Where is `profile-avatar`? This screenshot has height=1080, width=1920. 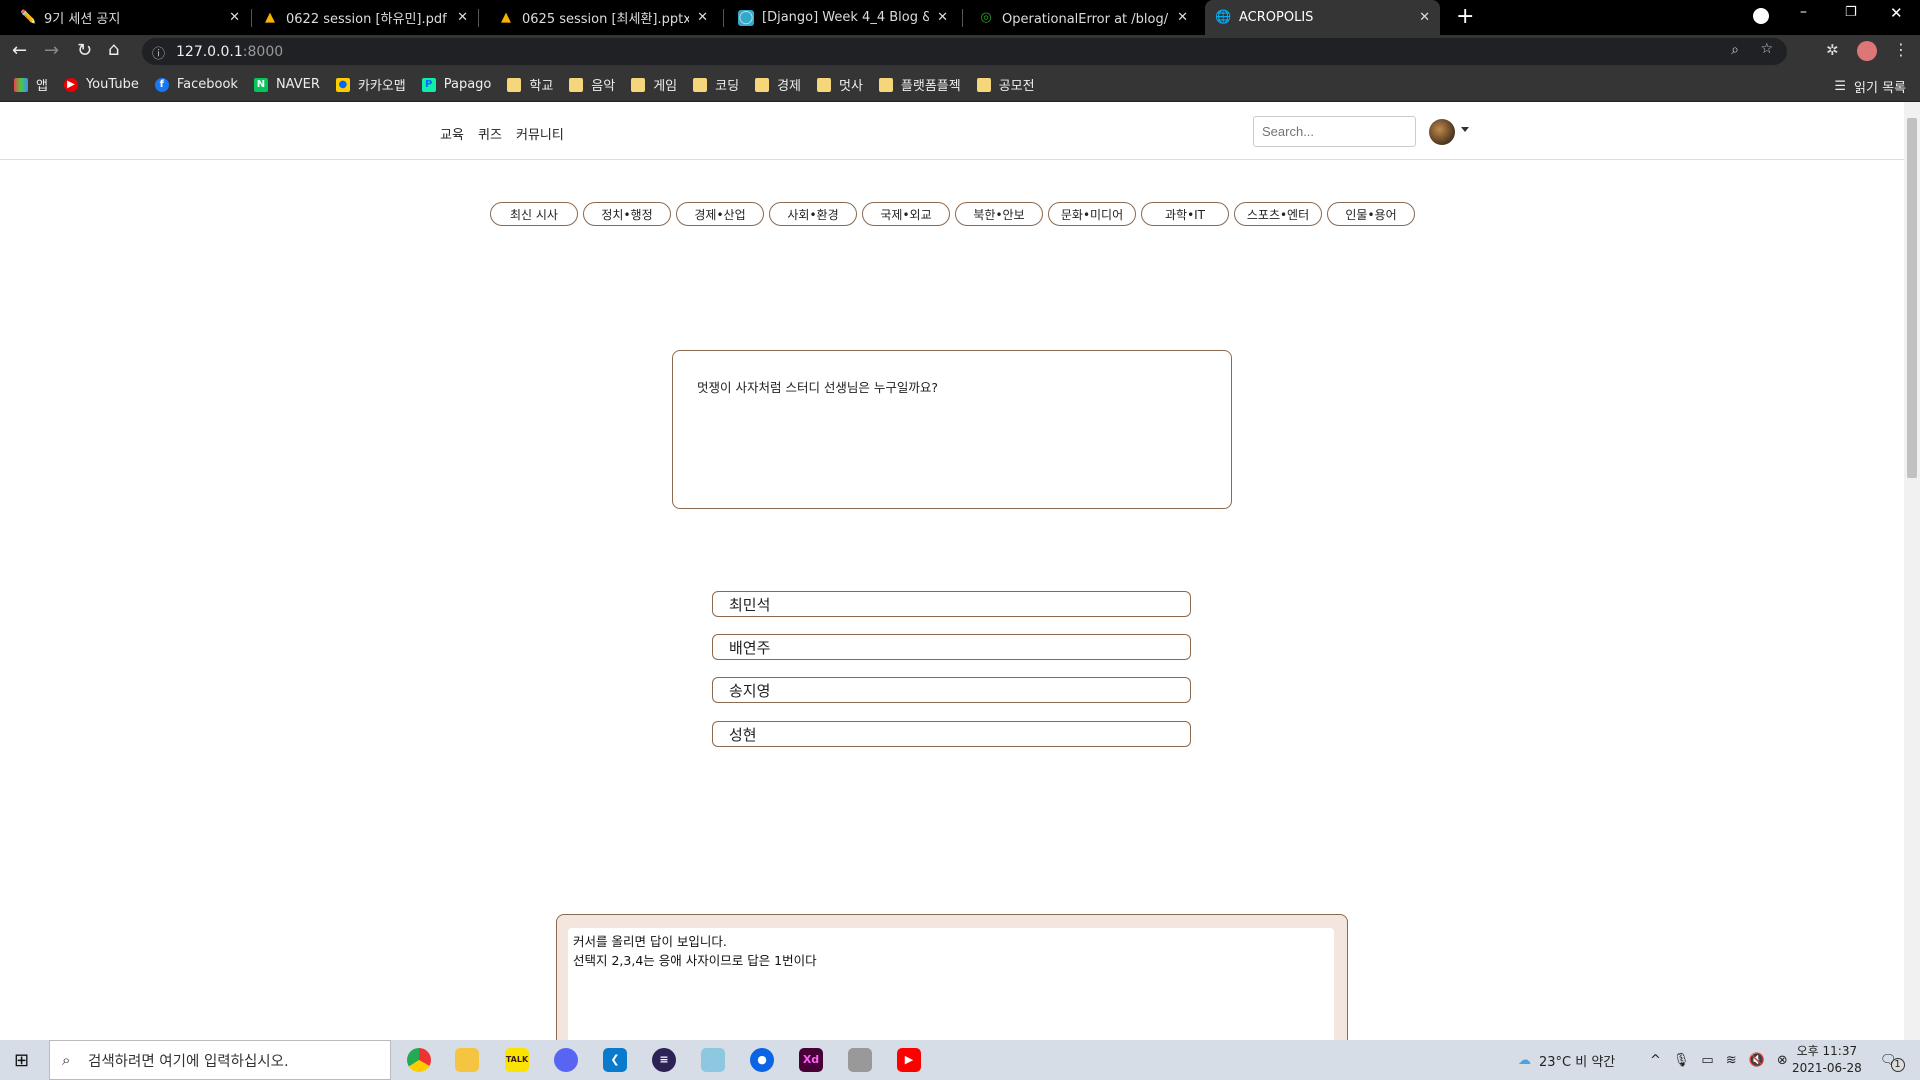 profile-avatar is located at coordinates (1867, 51).